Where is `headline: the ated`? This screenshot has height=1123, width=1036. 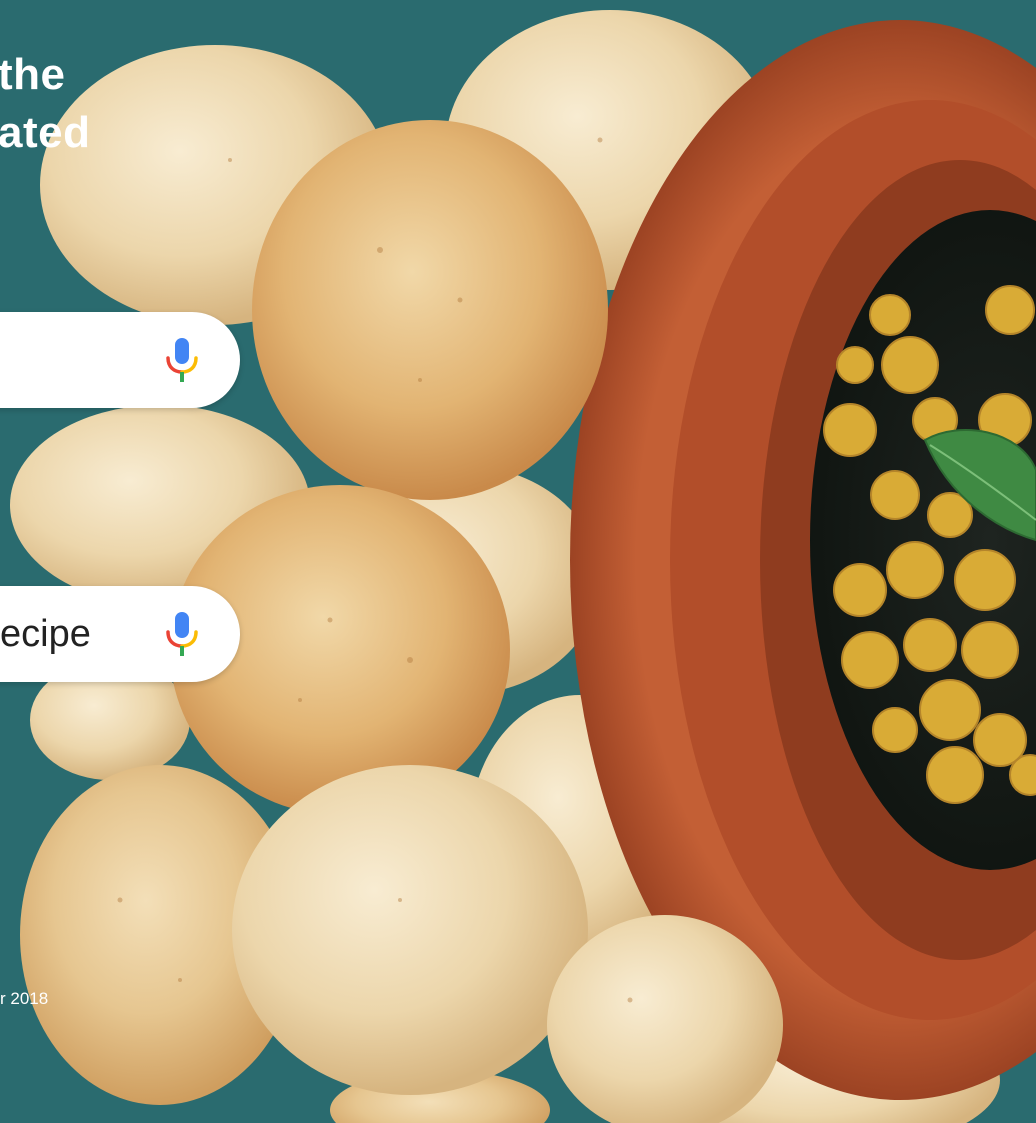
headline: the ated is located at coordinates (45, 104).